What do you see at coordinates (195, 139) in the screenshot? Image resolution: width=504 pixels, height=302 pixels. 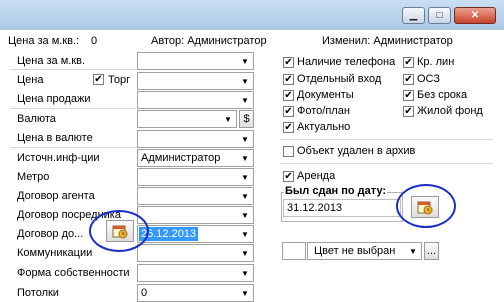 I see `price-currency-field: ▼` at bounding box center [195, 139].